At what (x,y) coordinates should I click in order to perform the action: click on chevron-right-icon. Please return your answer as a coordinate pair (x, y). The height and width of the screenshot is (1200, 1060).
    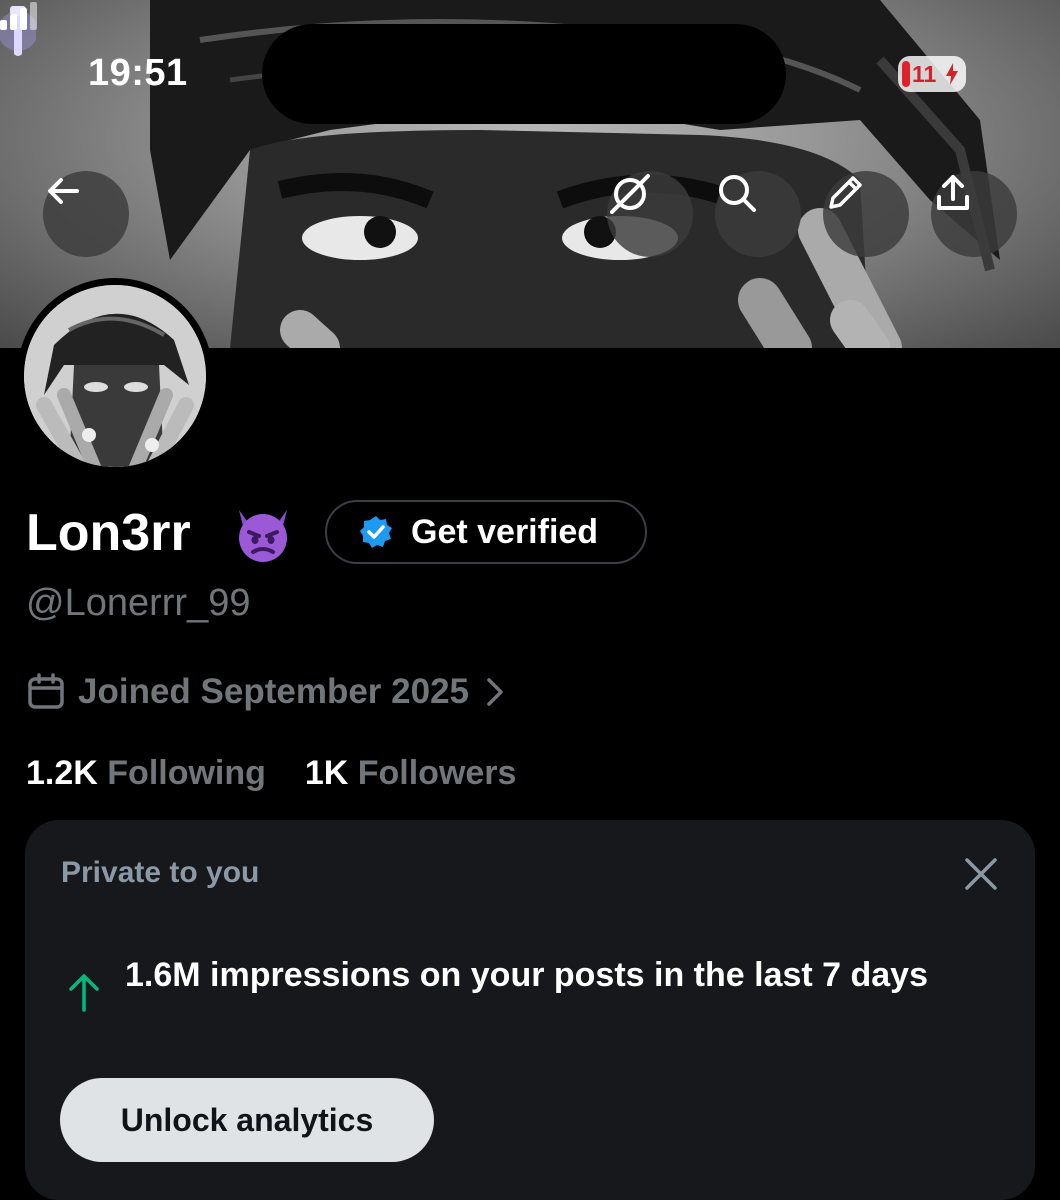
    Looking at the image, I should click on (495, 692).